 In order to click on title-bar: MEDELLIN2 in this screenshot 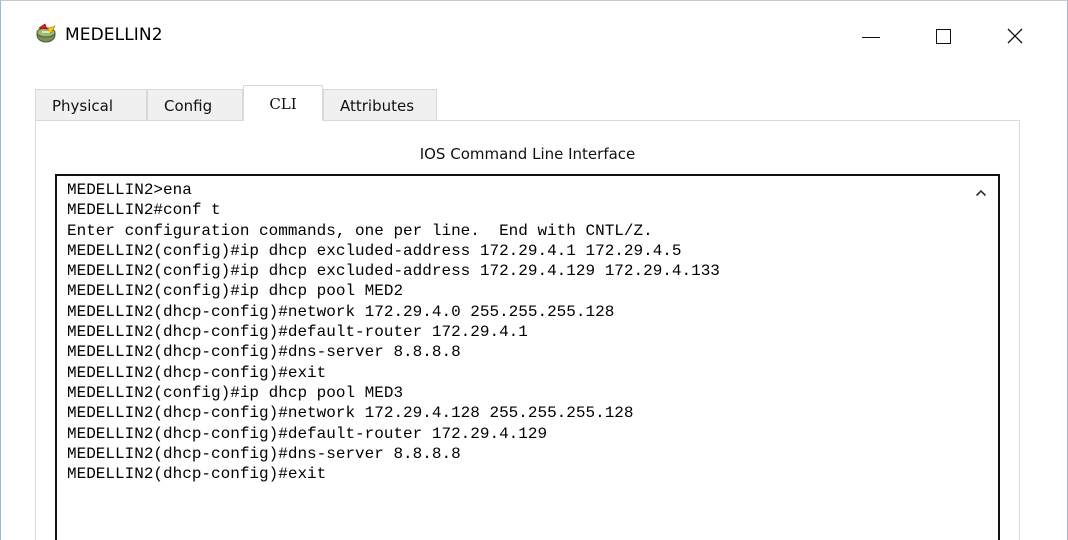, I will do `click(534, 38)`.